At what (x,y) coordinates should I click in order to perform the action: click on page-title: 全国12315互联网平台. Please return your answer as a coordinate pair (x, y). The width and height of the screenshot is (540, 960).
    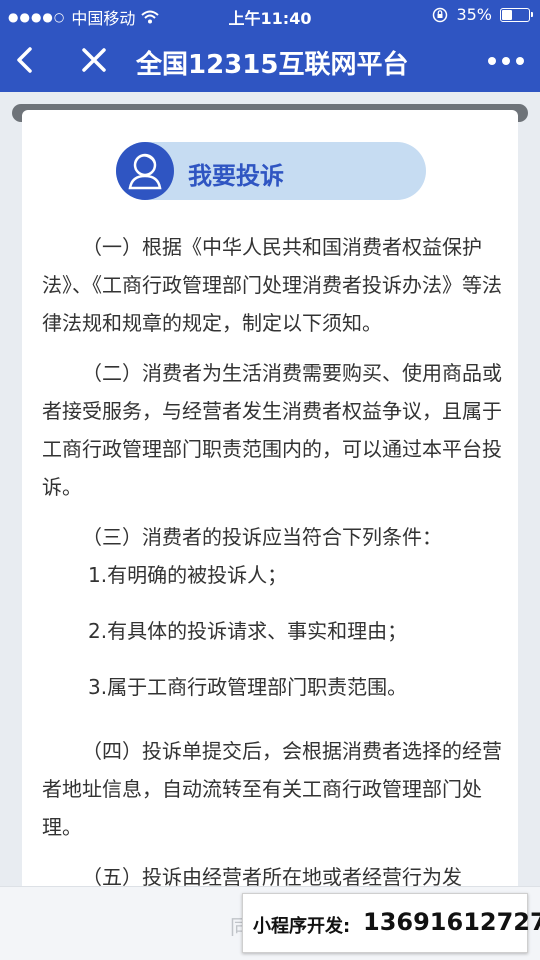
    Looking at the image, I should click on (272, 65).